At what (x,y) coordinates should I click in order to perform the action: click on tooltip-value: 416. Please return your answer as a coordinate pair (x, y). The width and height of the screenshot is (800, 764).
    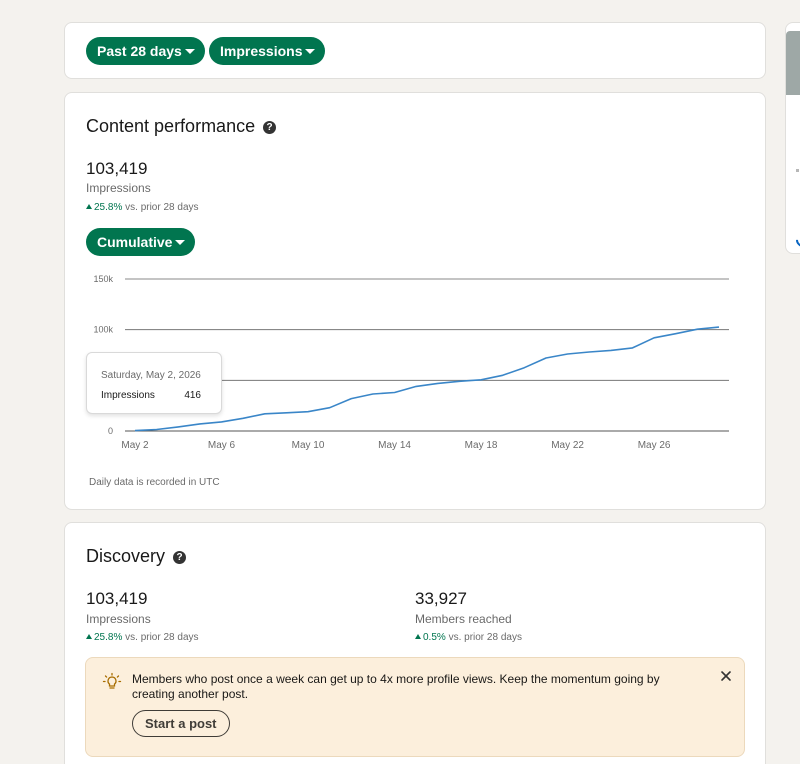
    Looking at the image, I should click on (192, 395).